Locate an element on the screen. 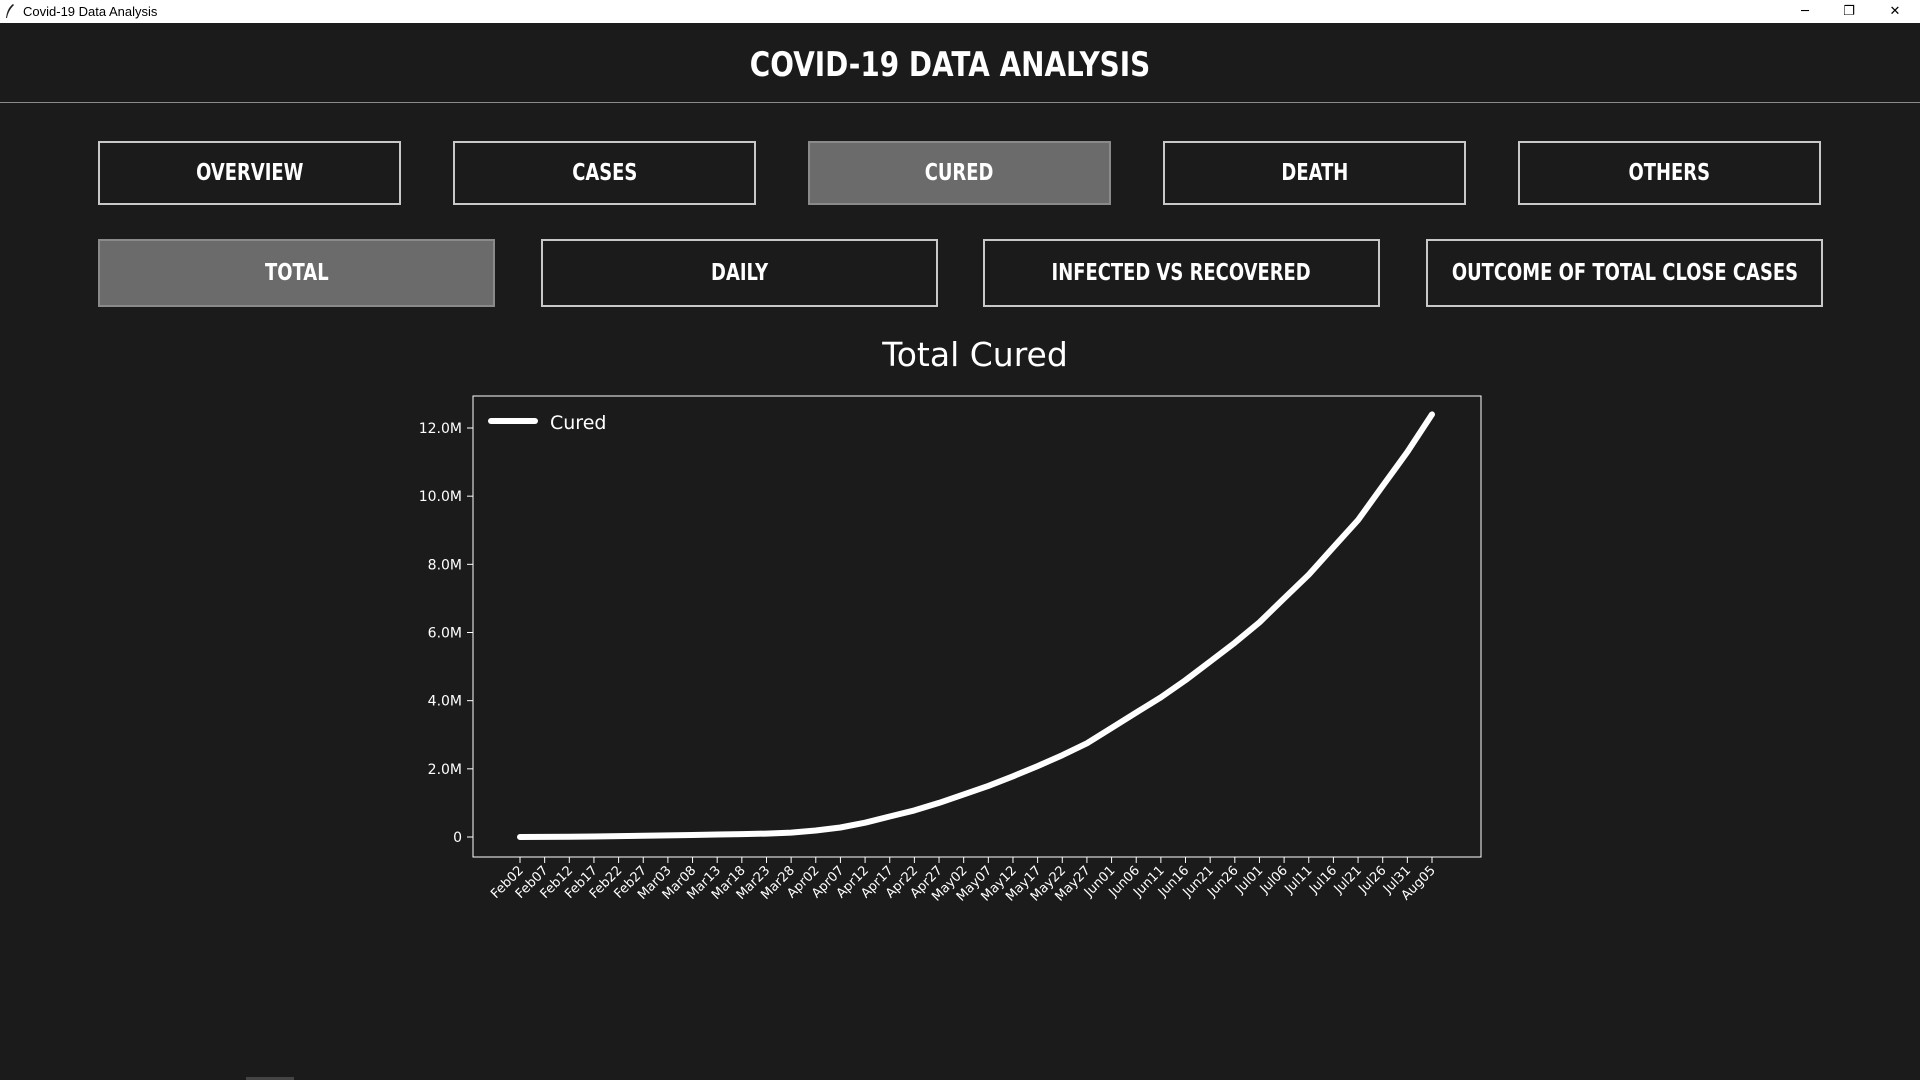 The height and width of the screenshot is (1080, 1920). x-tick-label: Jul01 is located at coordinates (1249, 880).